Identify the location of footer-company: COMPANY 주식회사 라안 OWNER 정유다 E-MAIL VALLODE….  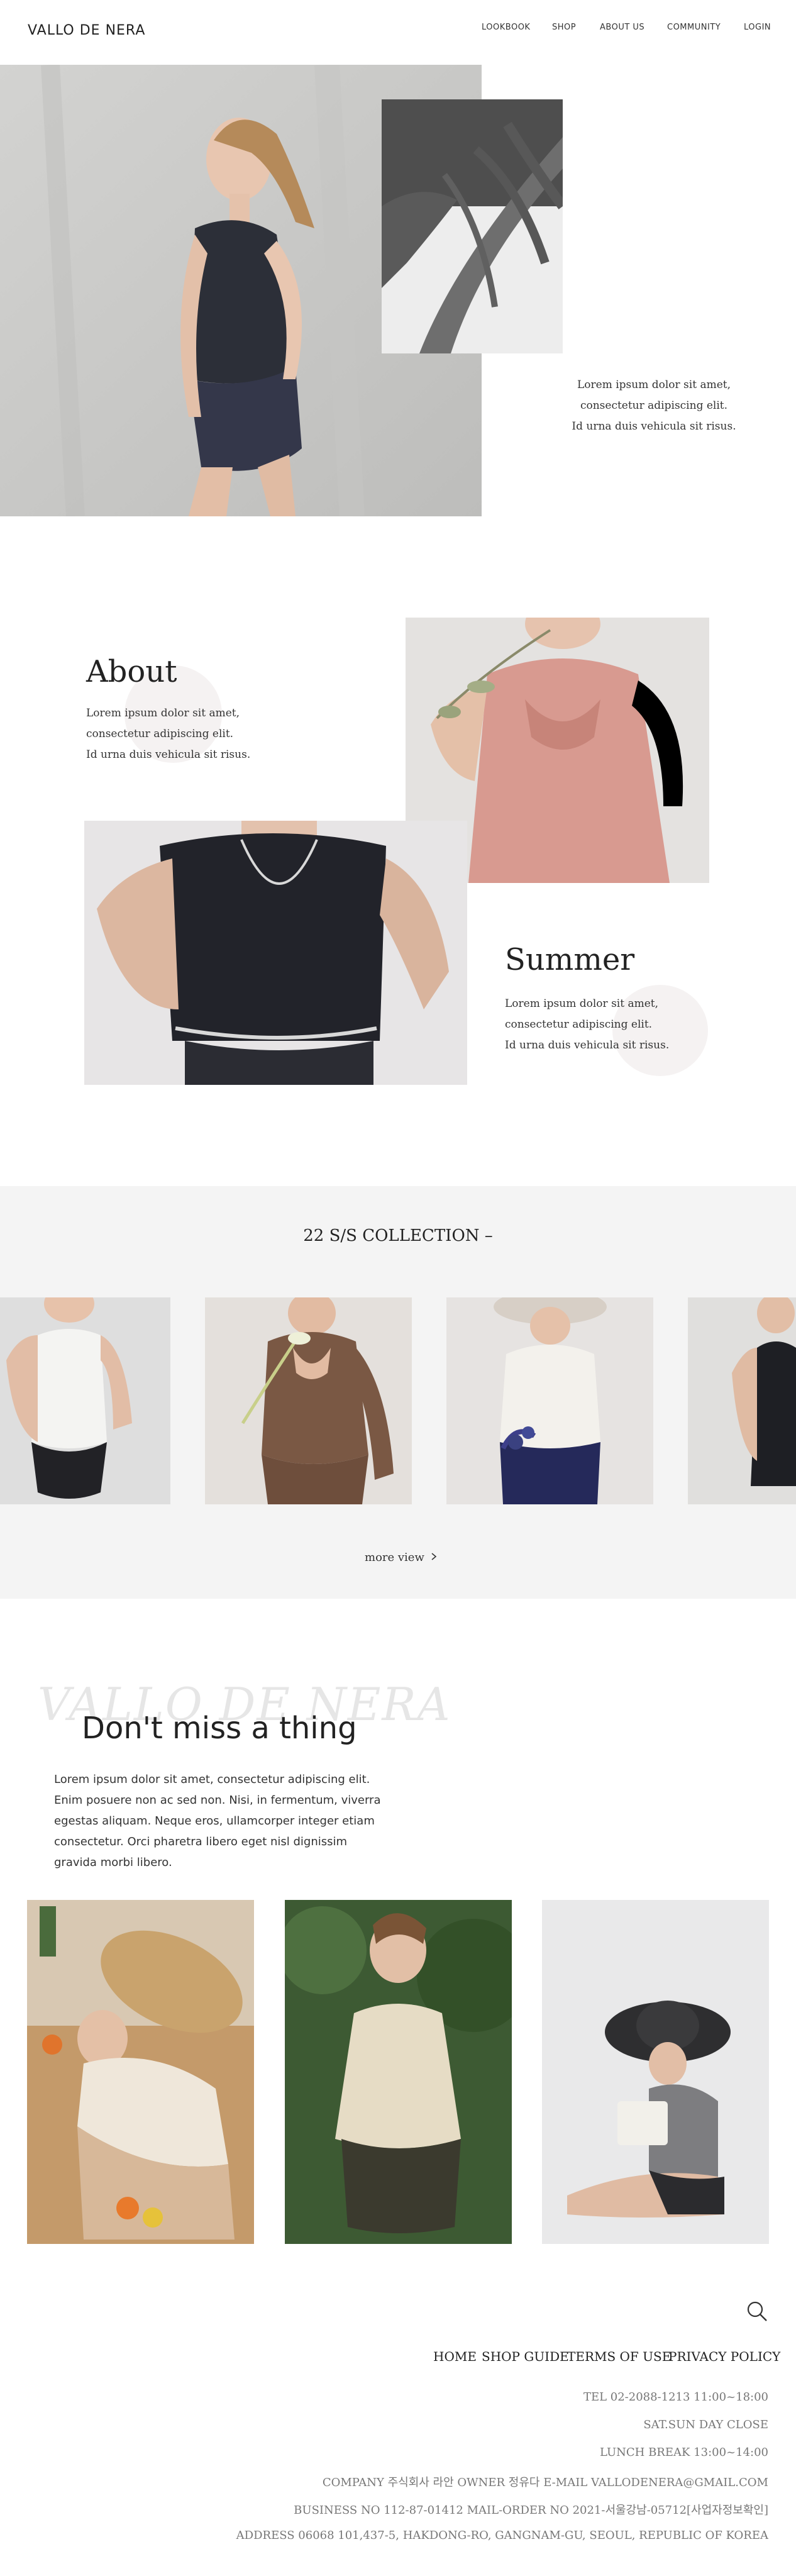
(545, 2482).